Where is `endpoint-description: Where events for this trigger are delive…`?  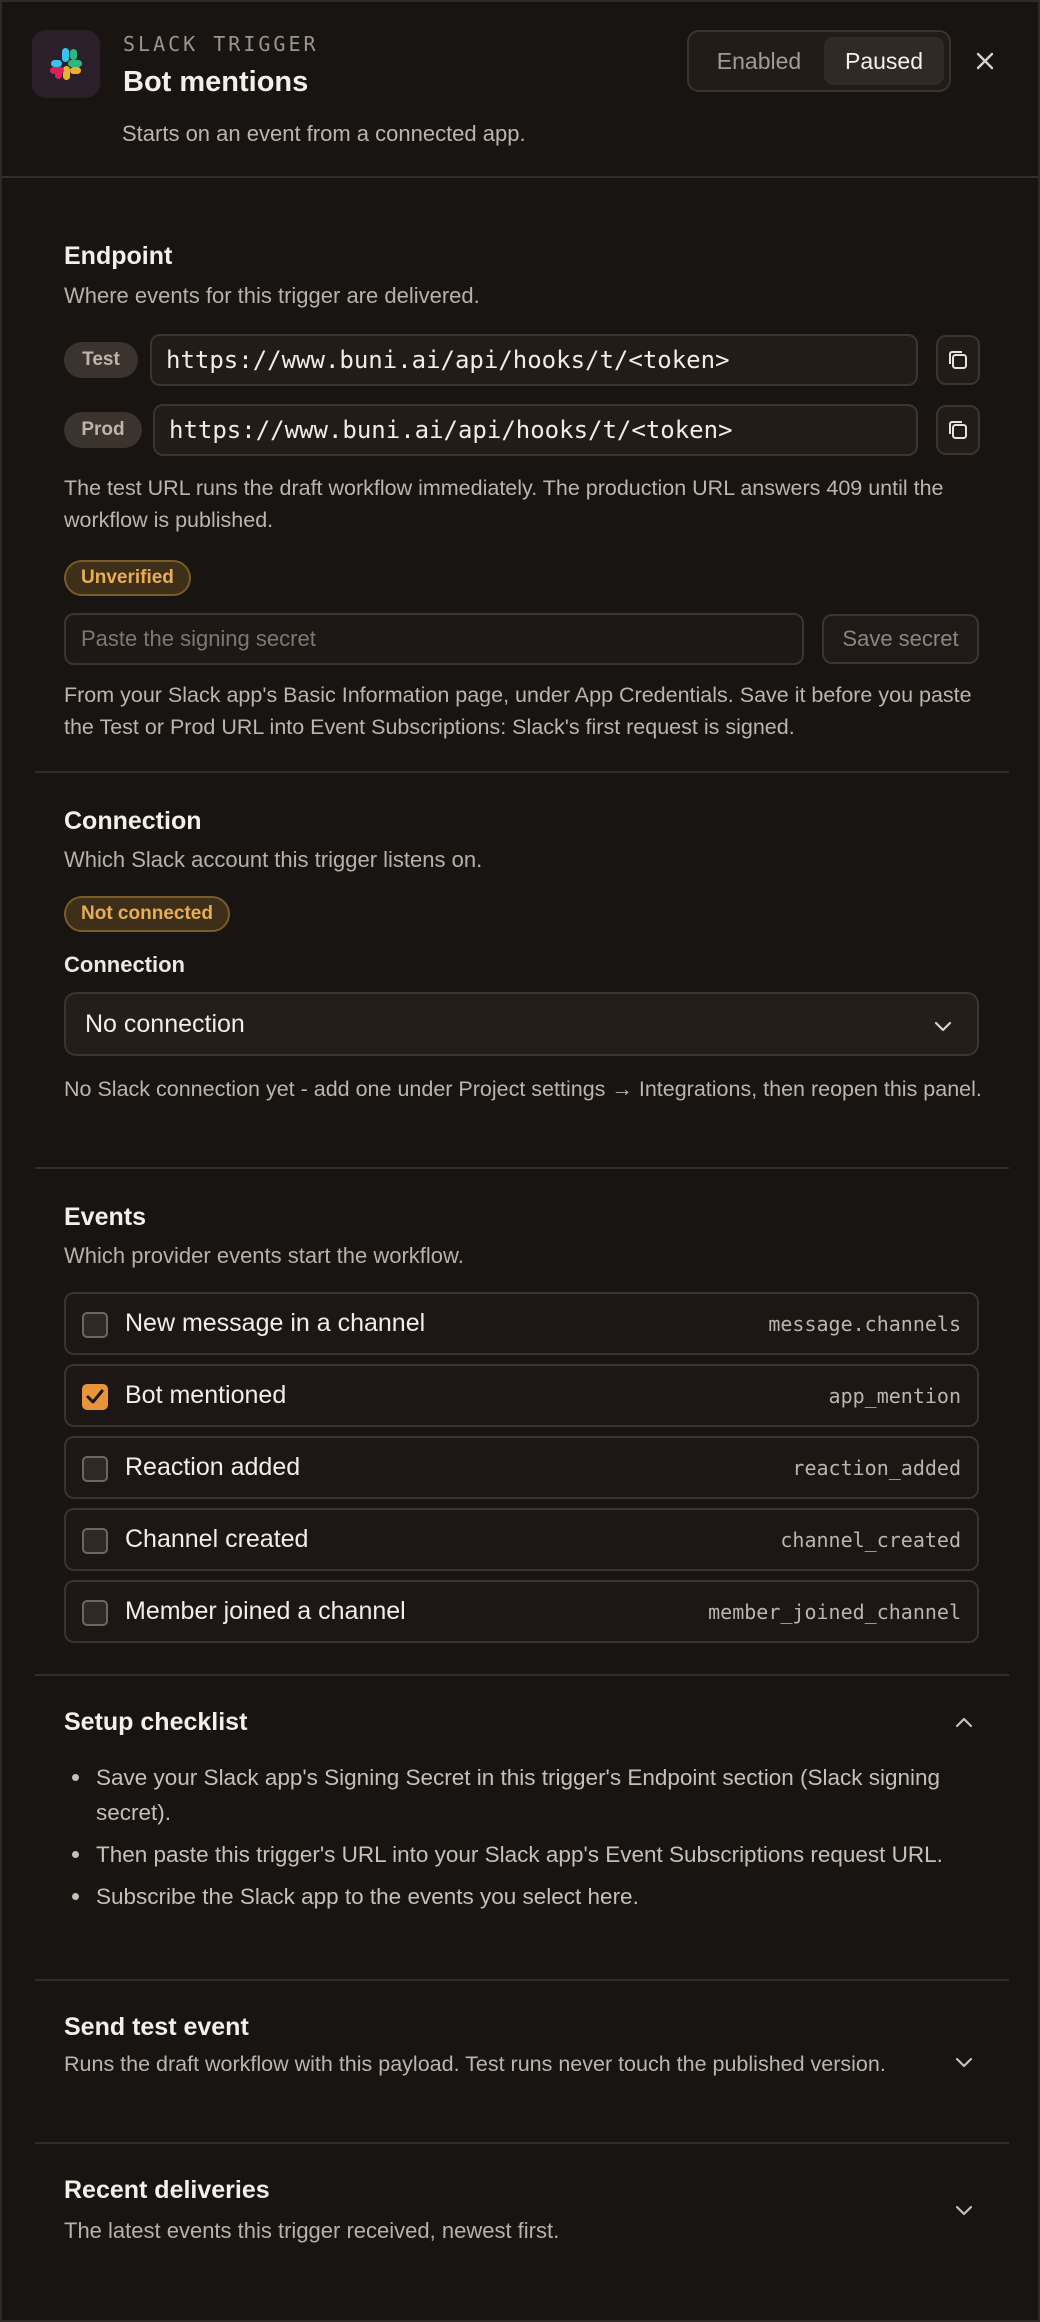 endpoint-description: Where events for this trigger are delive… is located at coordinates (272, 295).